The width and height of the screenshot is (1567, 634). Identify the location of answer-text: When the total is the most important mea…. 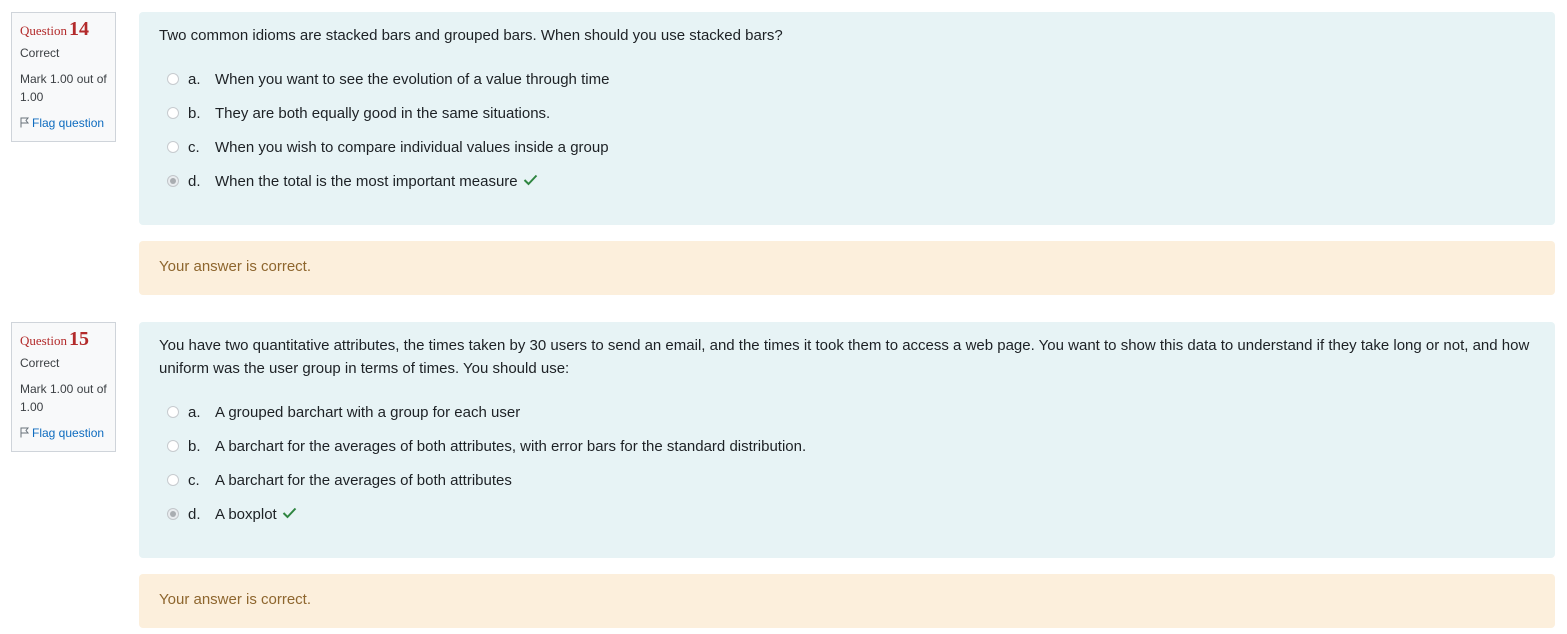
(366, 181).